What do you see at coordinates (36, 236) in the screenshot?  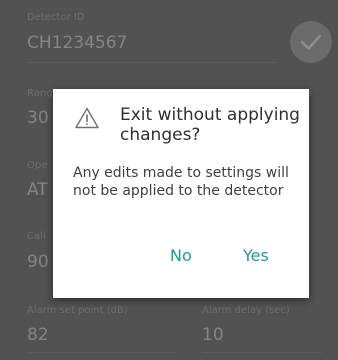 I see `calibration-label: Cali` at bounding box center [36, 236].